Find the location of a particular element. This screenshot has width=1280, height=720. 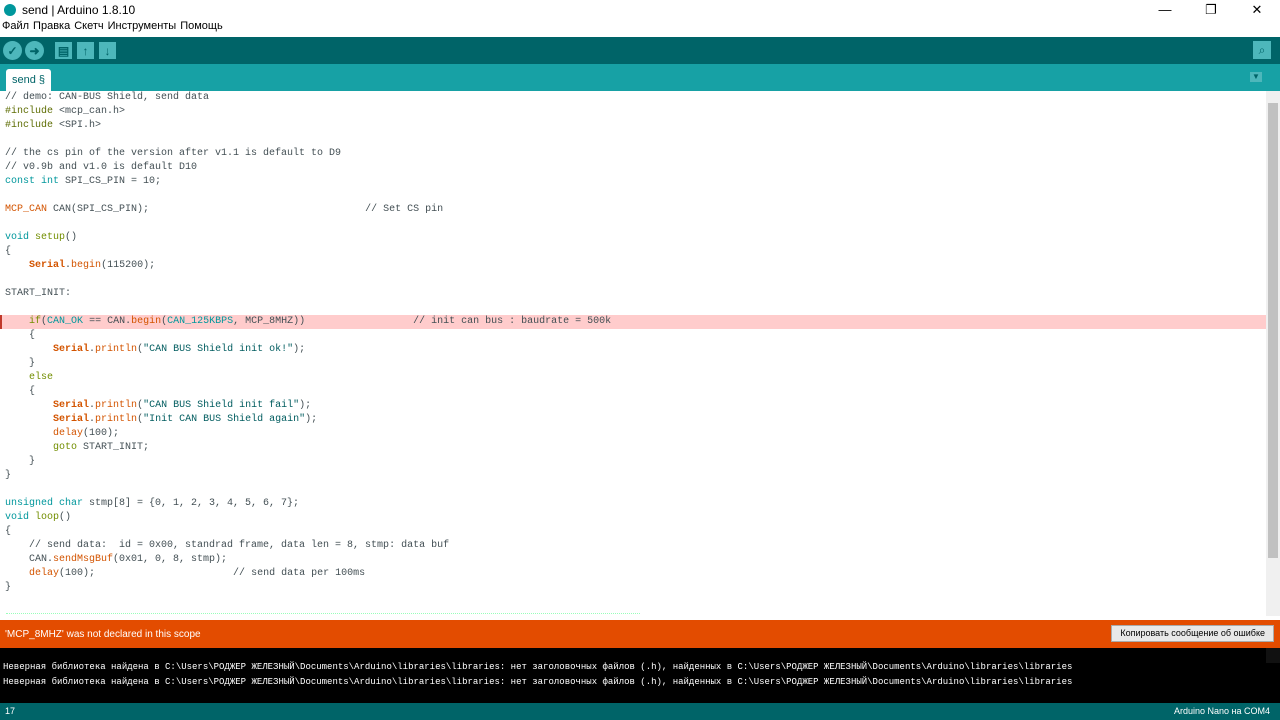

console-scrollbar is located at coordinates (1273, 655).